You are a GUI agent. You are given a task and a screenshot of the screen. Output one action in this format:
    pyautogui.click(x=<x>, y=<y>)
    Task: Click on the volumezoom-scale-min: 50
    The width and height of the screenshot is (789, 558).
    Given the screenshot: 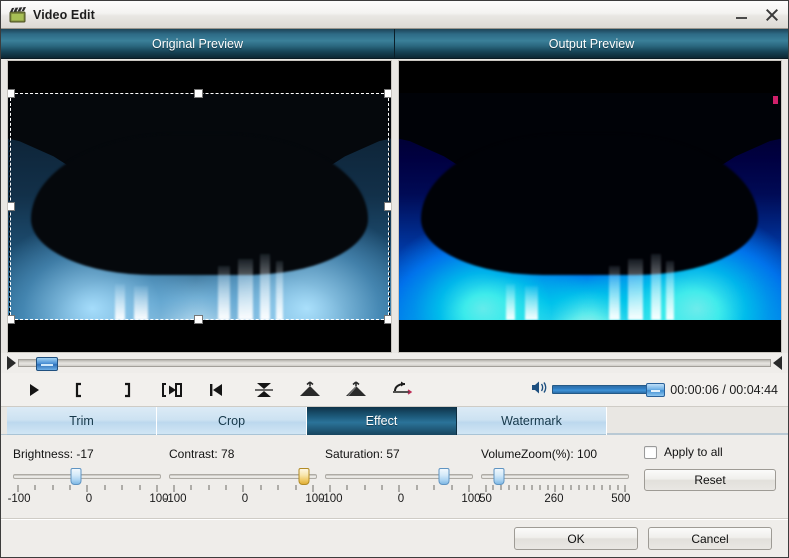 What is the action you would take?
    pyautogui.click(x=485, y=499)
    